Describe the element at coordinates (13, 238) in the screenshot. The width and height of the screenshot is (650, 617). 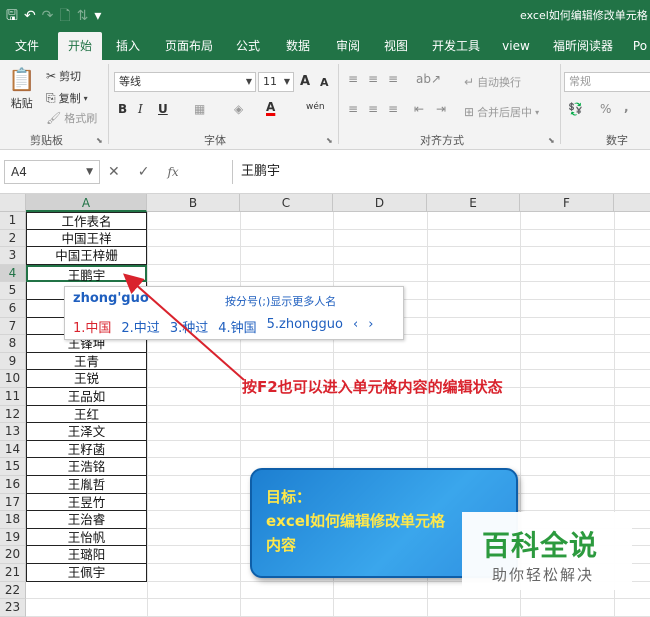
I see `row-header: 2` at that location.